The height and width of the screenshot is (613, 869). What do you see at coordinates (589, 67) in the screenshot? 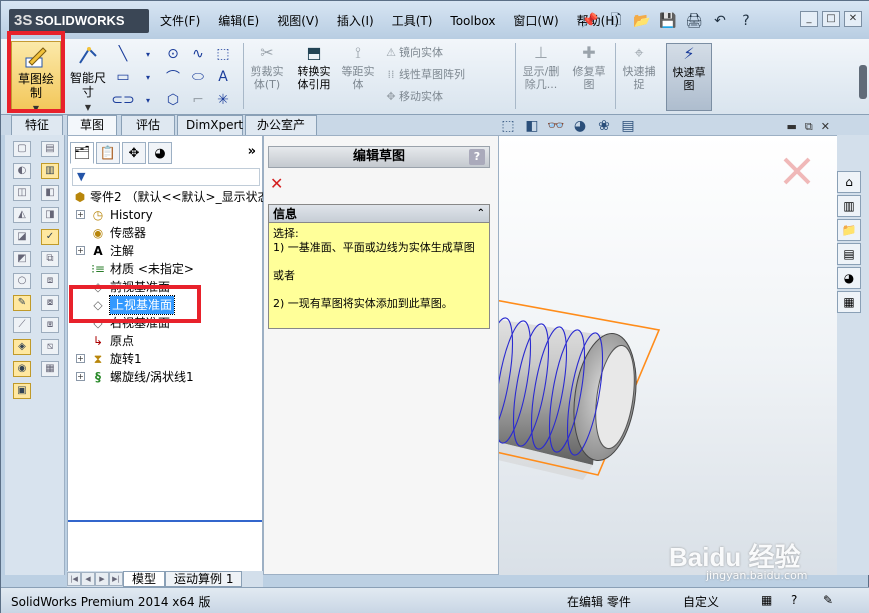
I see `repair-sketch-button: ✚ 修复草 图` at bounding box center [589, 67].